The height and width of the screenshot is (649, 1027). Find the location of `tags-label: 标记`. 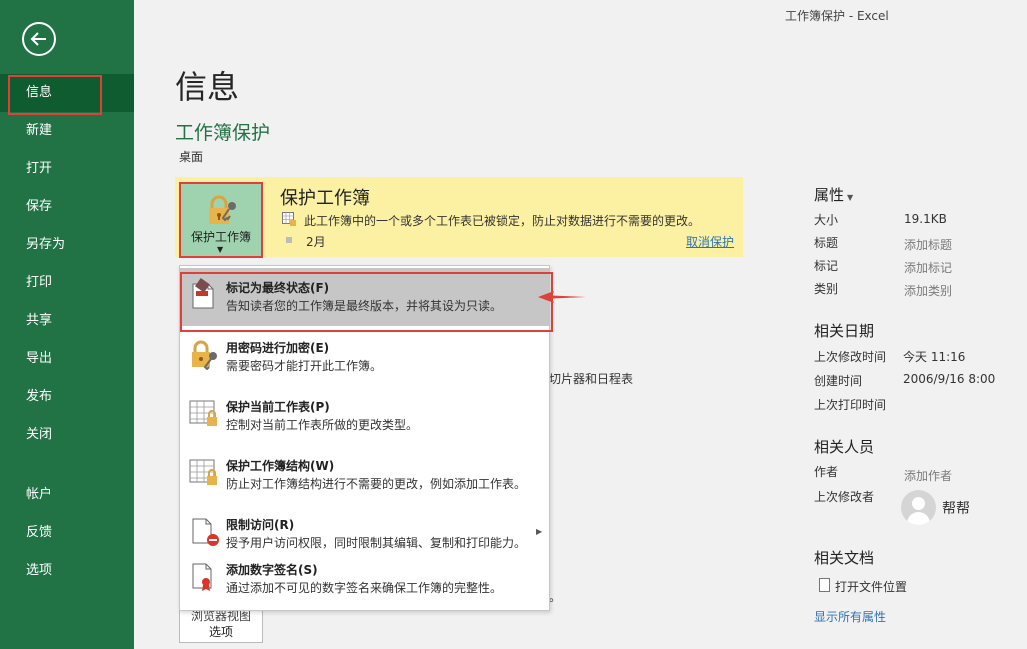

tags-label: 标记 is located at coordinates (826, 266).